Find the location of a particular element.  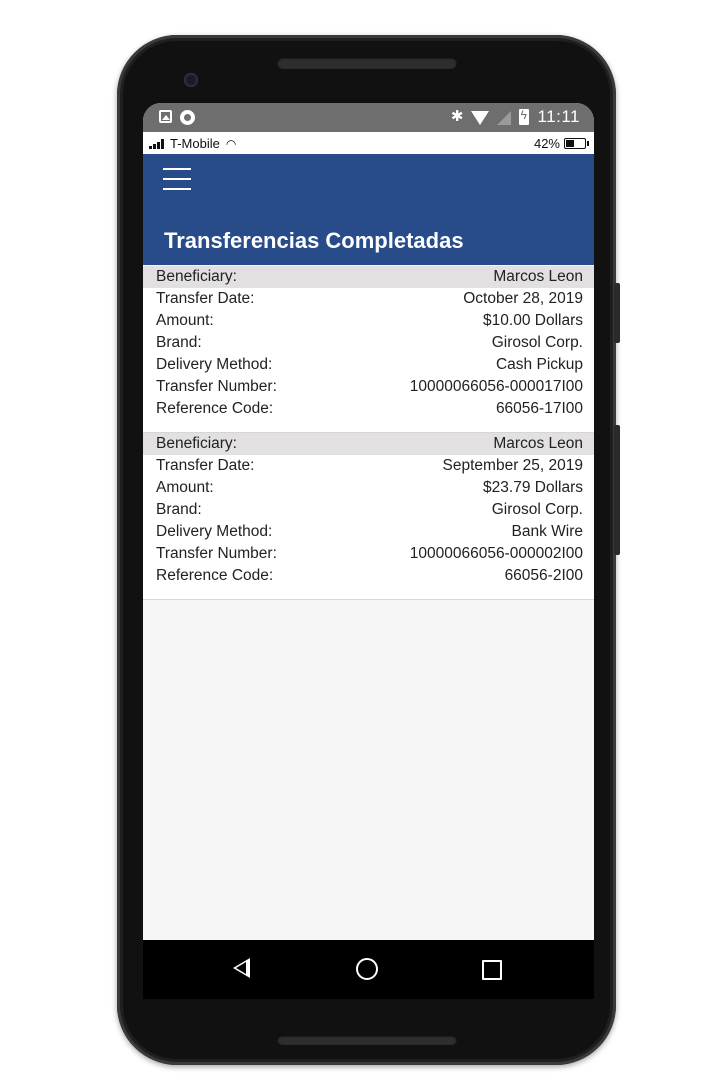

earpiece-speaker is located at coordinates (367, 63).